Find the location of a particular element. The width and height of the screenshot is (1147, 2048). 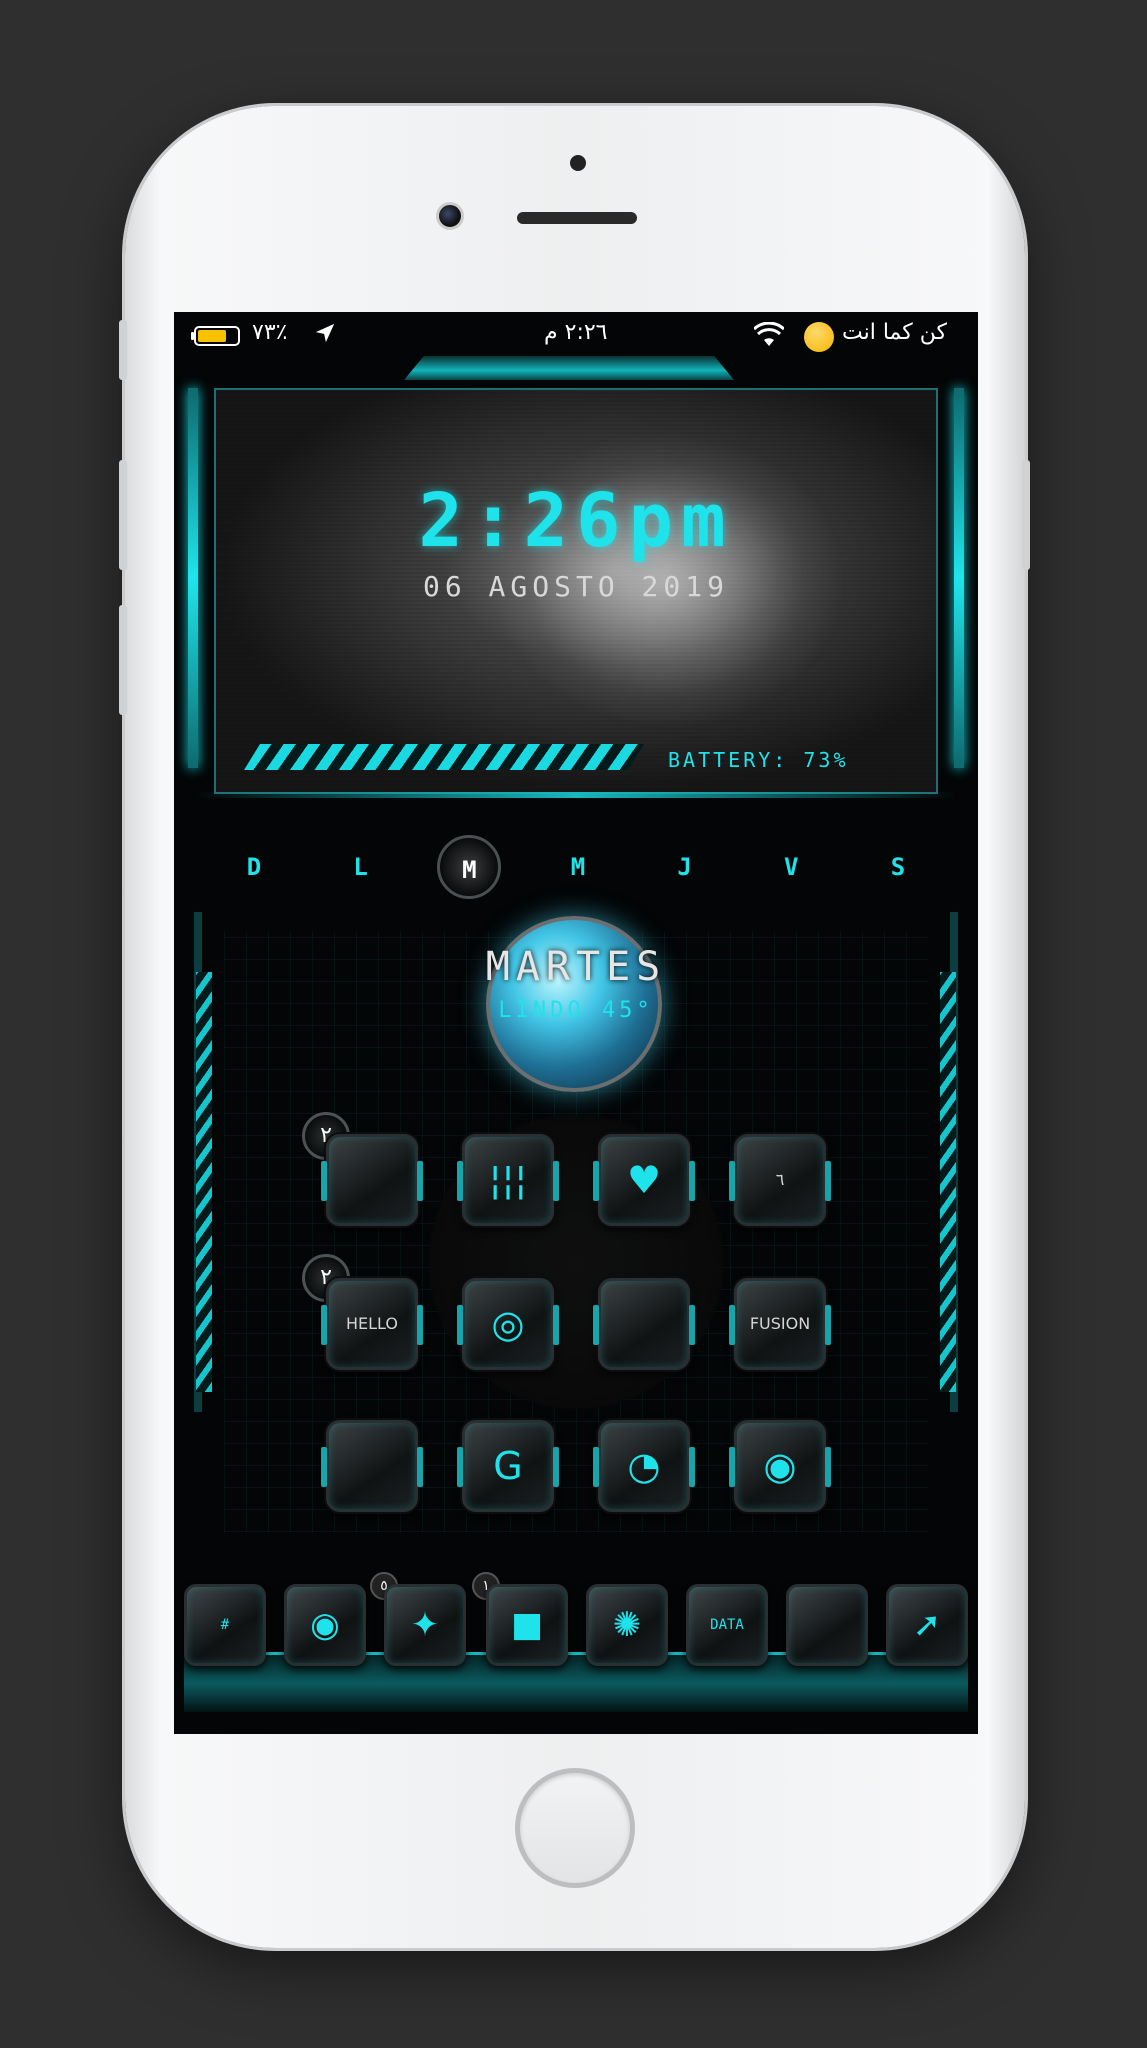

compass-needle-icon: ➚ is located at coordinates (927, 1625).